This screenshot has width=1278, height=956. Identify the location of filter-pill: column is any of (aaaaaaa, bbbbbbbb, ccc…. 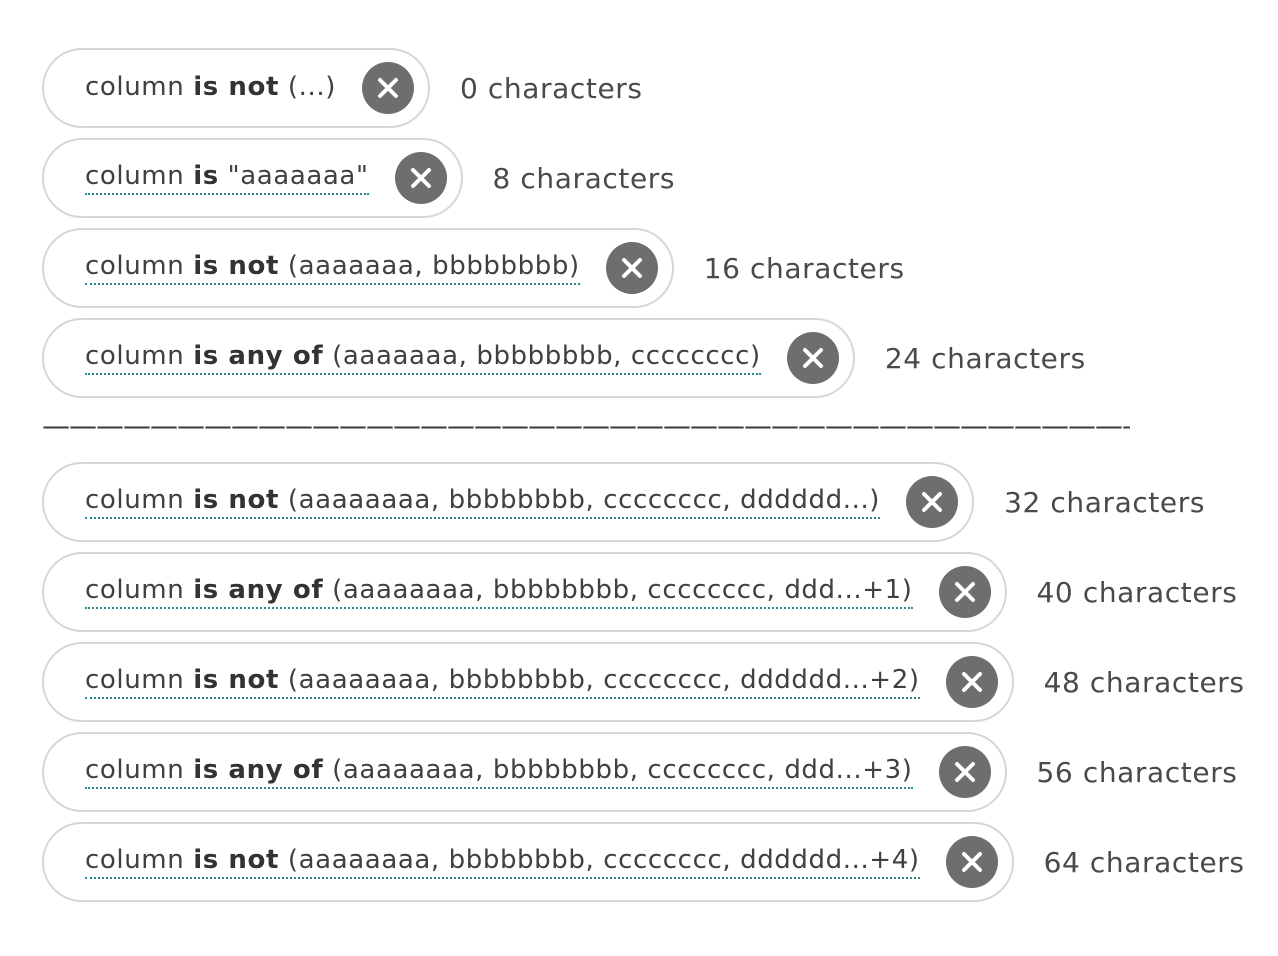
(448, 358).